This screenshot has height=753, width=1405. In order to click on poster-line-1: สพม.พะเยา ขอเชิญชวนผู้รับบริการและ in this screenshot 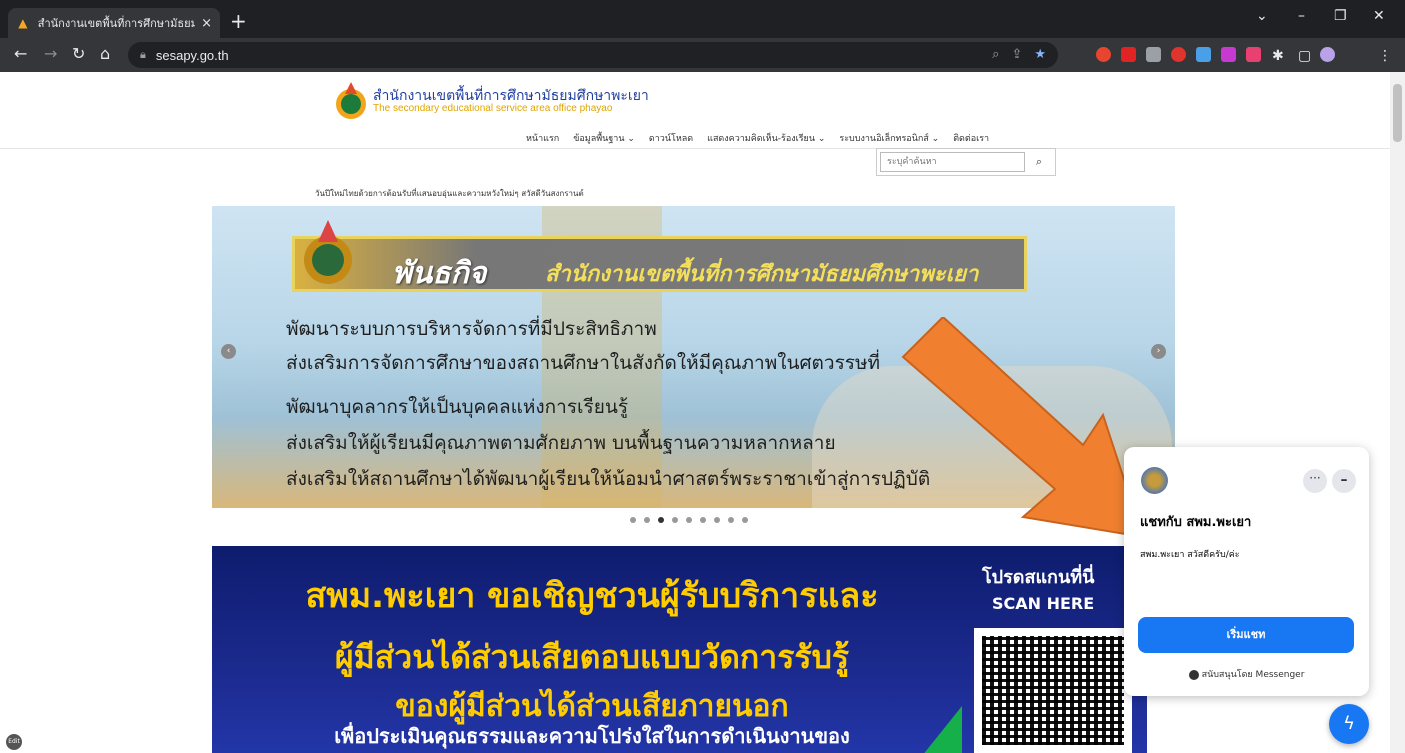, I will do `click(592, 596)`.